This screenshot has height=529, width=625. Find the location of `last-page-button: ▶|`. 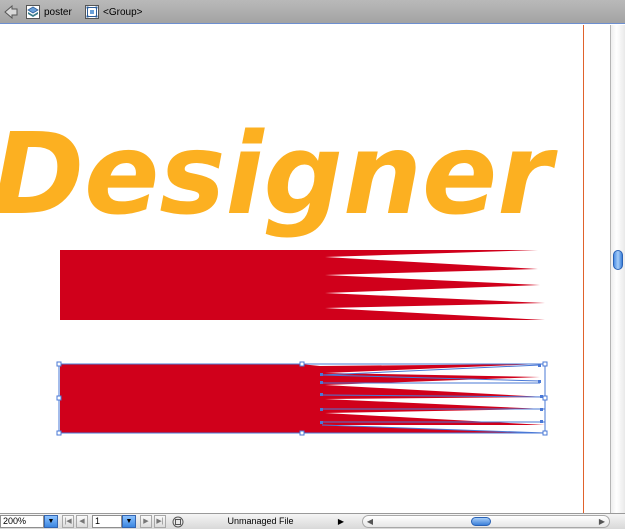

last-page-button: ▶| is located at coordinates (160, 521).